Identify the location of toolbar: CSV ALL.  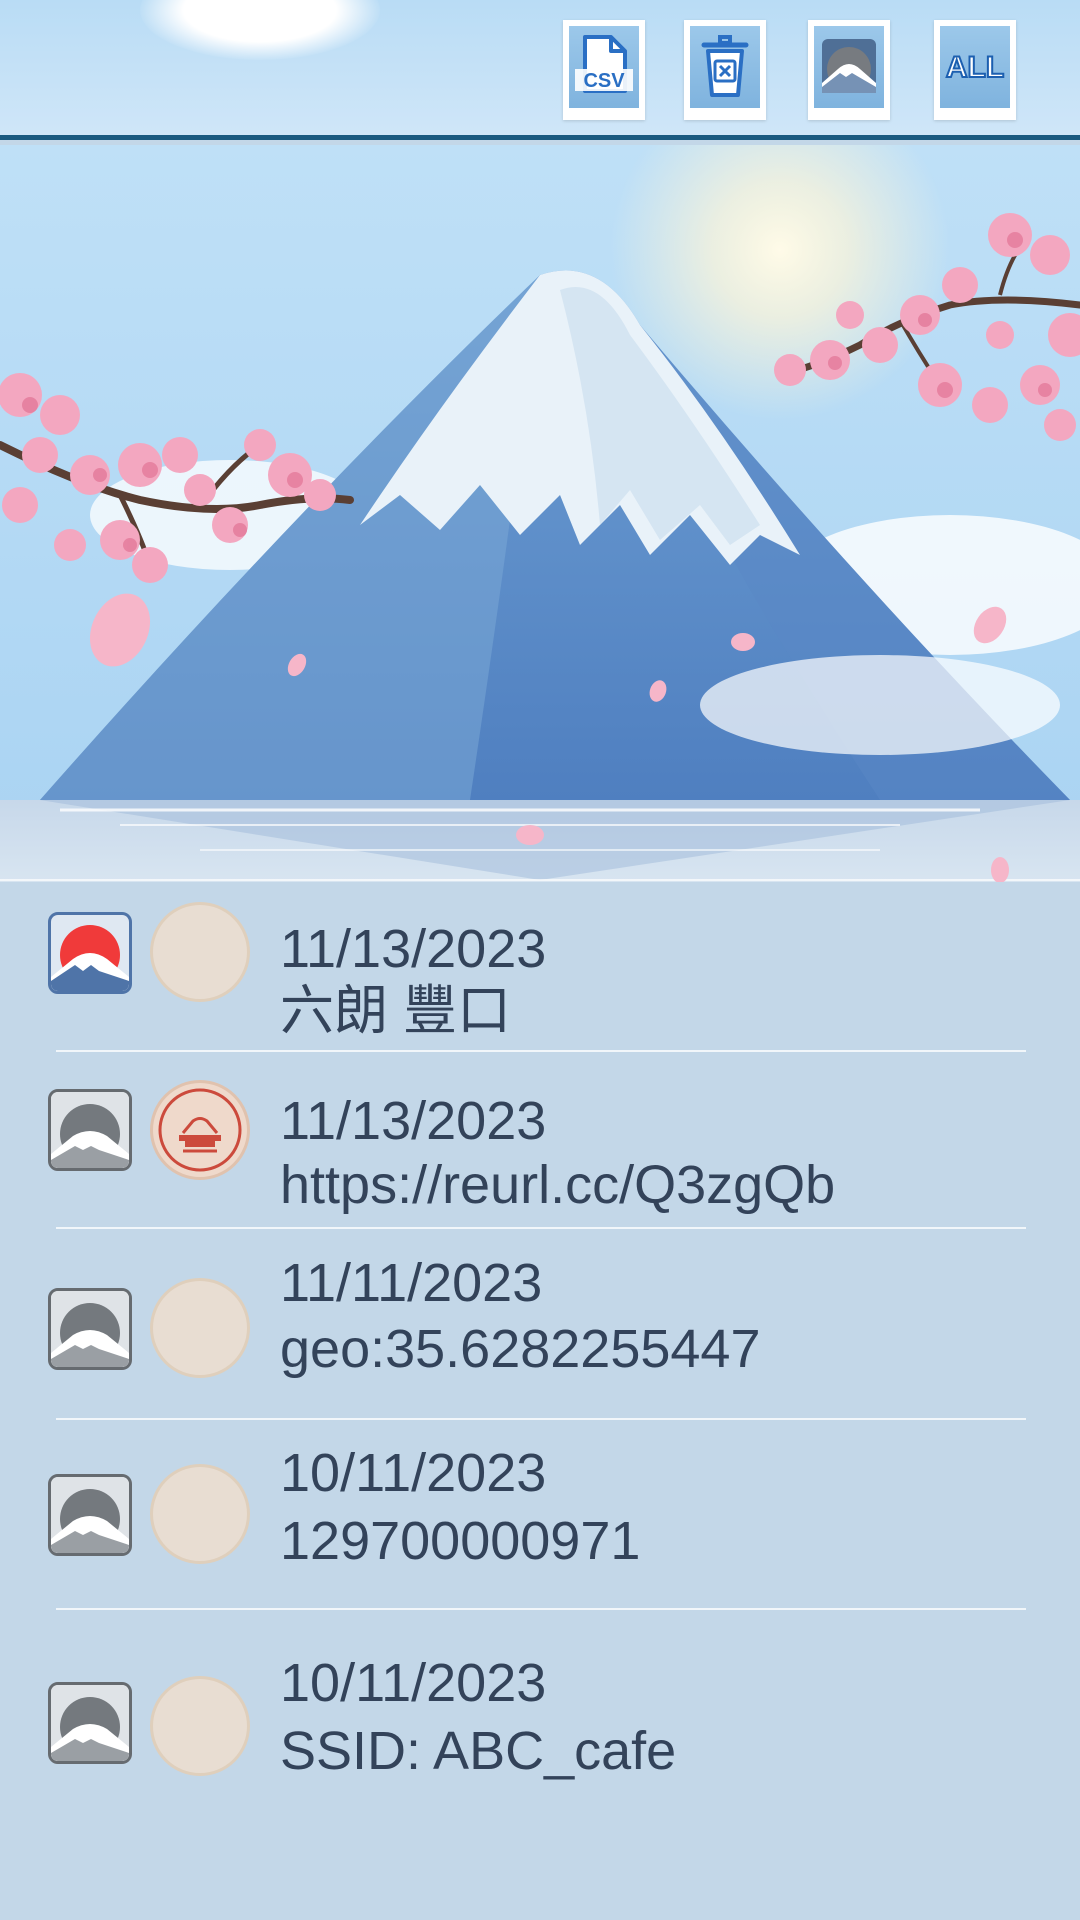
(540, 70).